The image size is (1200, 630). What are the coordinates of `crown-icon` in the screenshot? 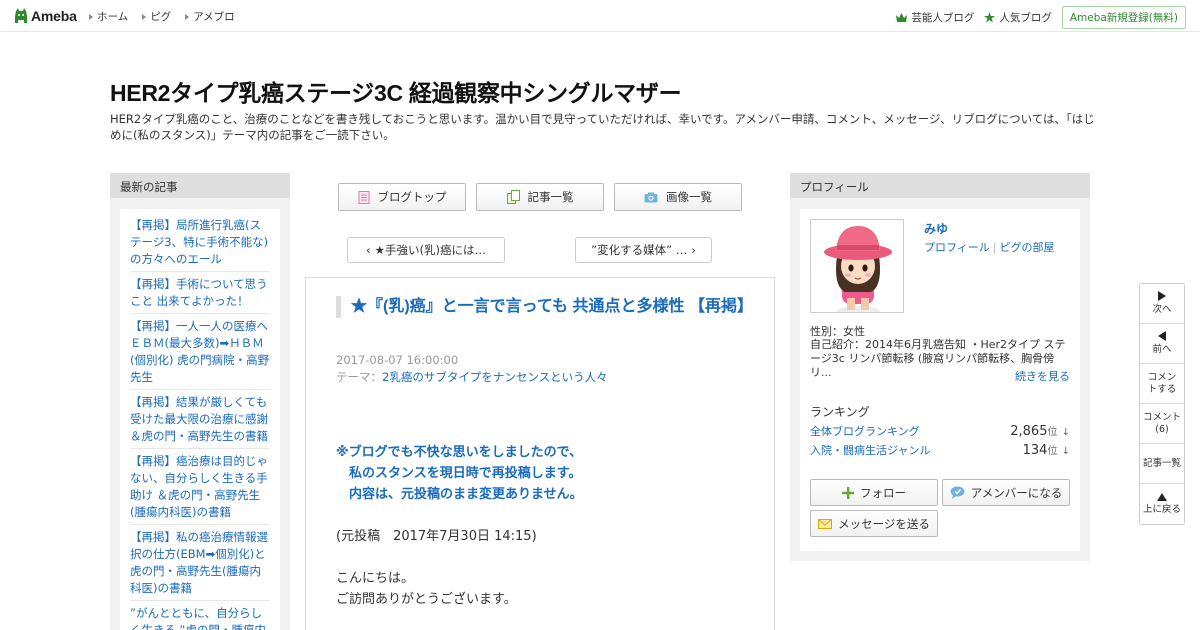 It's located at (902, 17).